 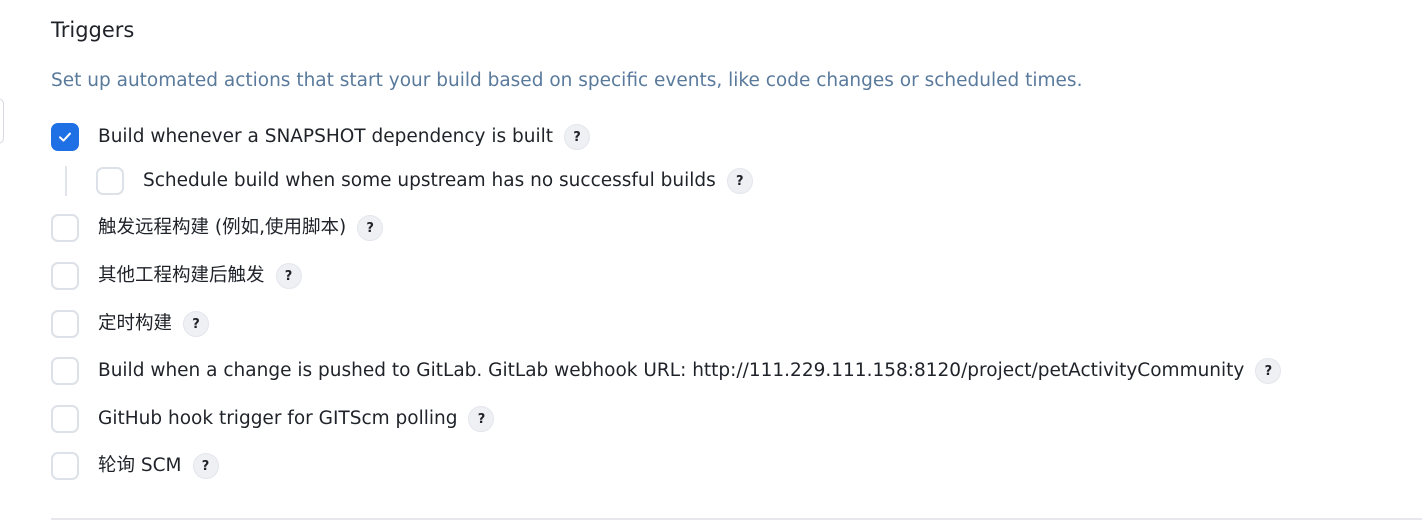 I want to click on adjacent-panel-edge, so click(x=2, y=121).